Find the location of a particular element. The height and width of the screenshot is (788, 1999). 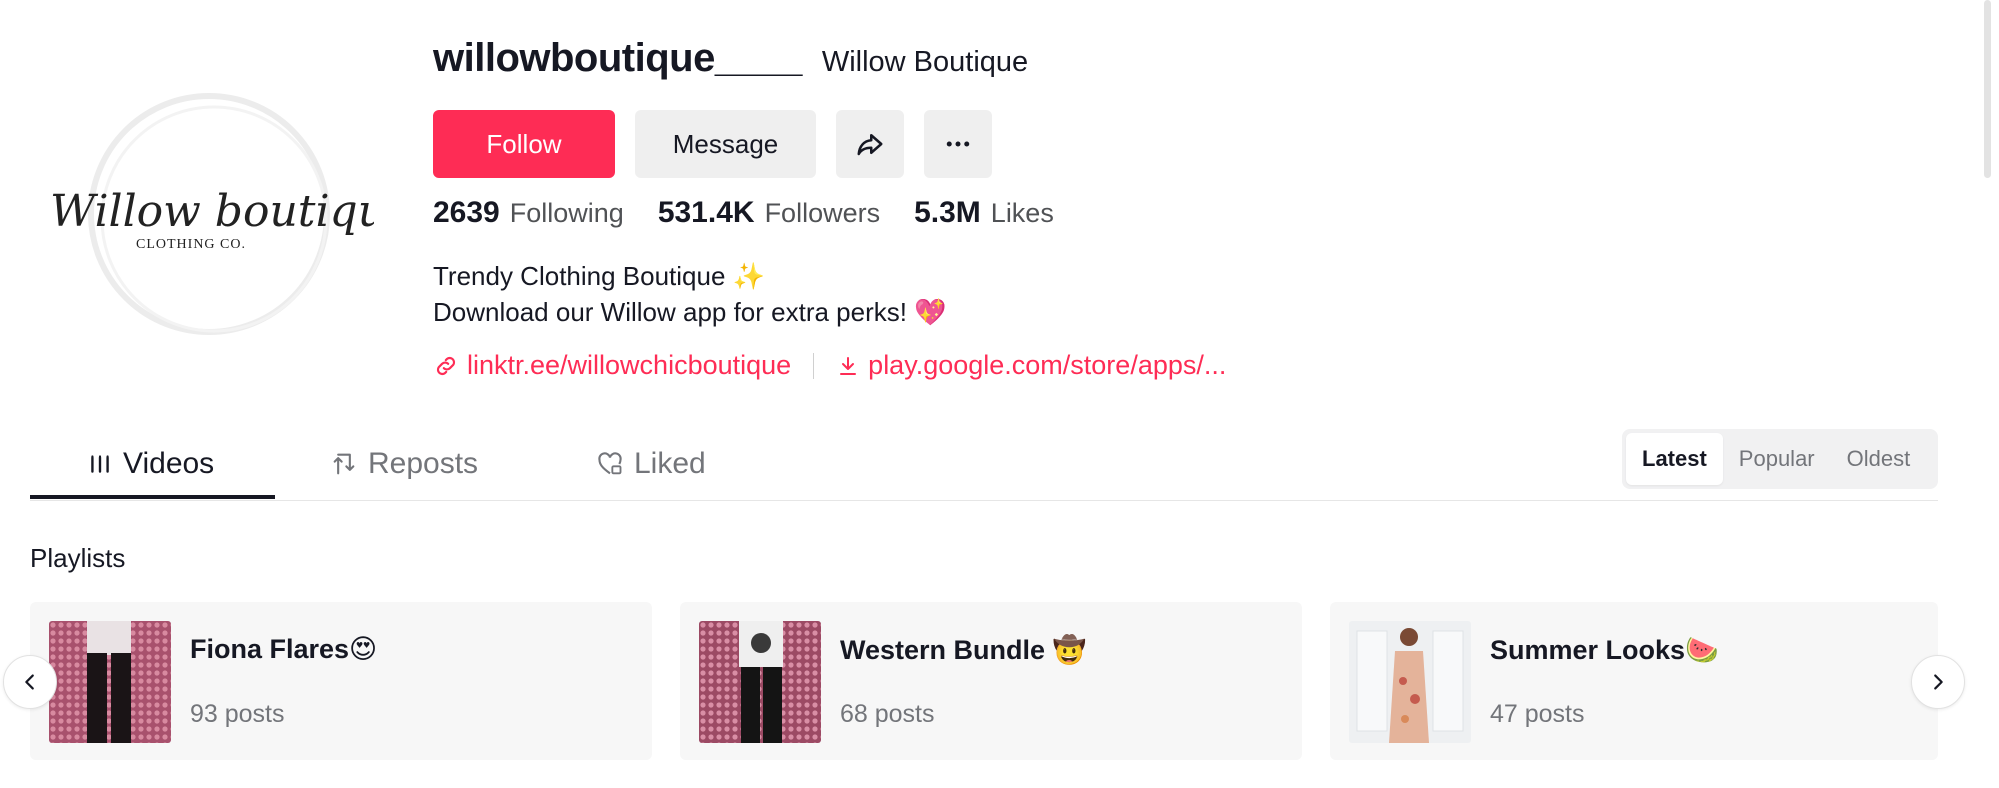

likes-label: Likes is located at coordinates (1022, 213).